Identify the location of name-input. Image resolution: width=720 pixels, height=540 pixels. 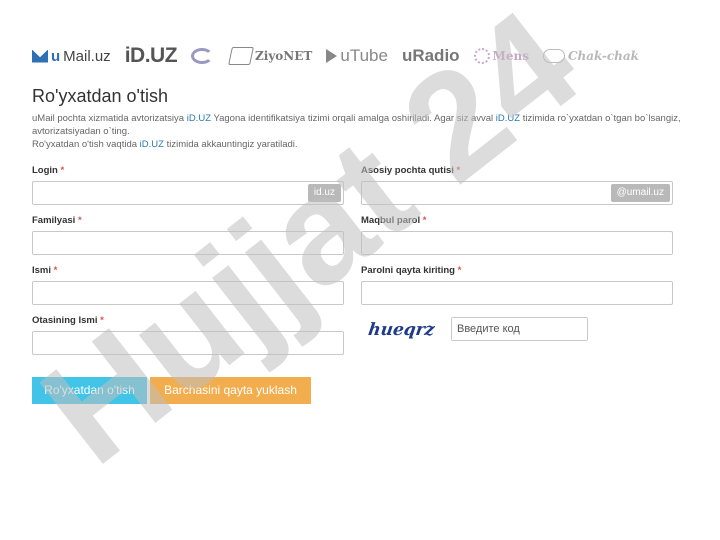
(188, 293).